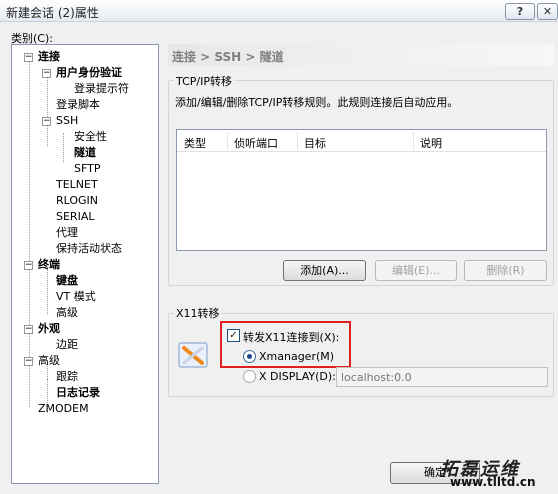  I want to click on tree-item-login-script: 登录脚本, so click(78, 105).